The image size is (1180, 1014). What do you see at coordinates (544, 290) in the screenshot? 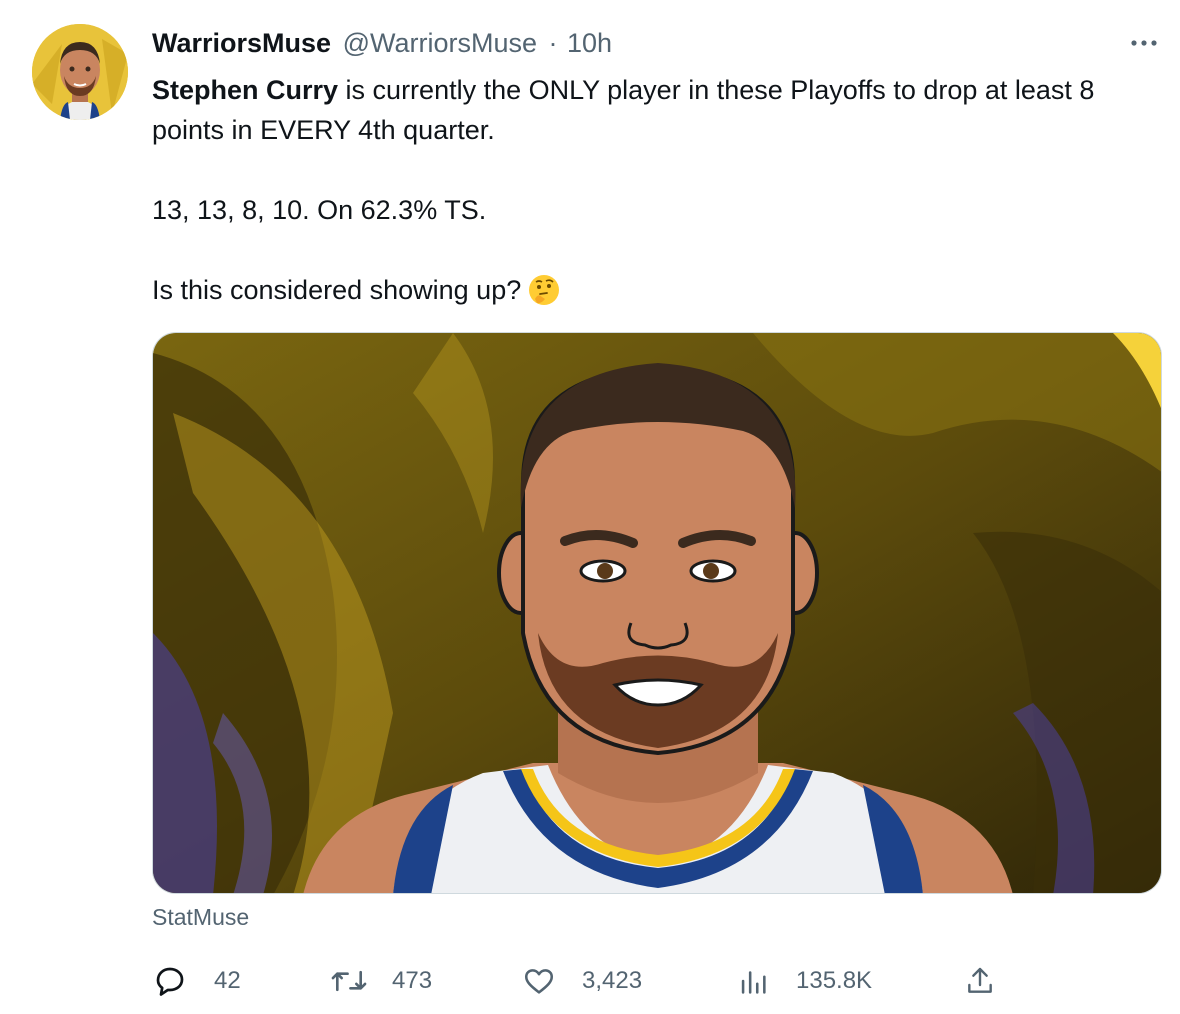
I see `thinking-face-icon` at bounding box center [544, 290].